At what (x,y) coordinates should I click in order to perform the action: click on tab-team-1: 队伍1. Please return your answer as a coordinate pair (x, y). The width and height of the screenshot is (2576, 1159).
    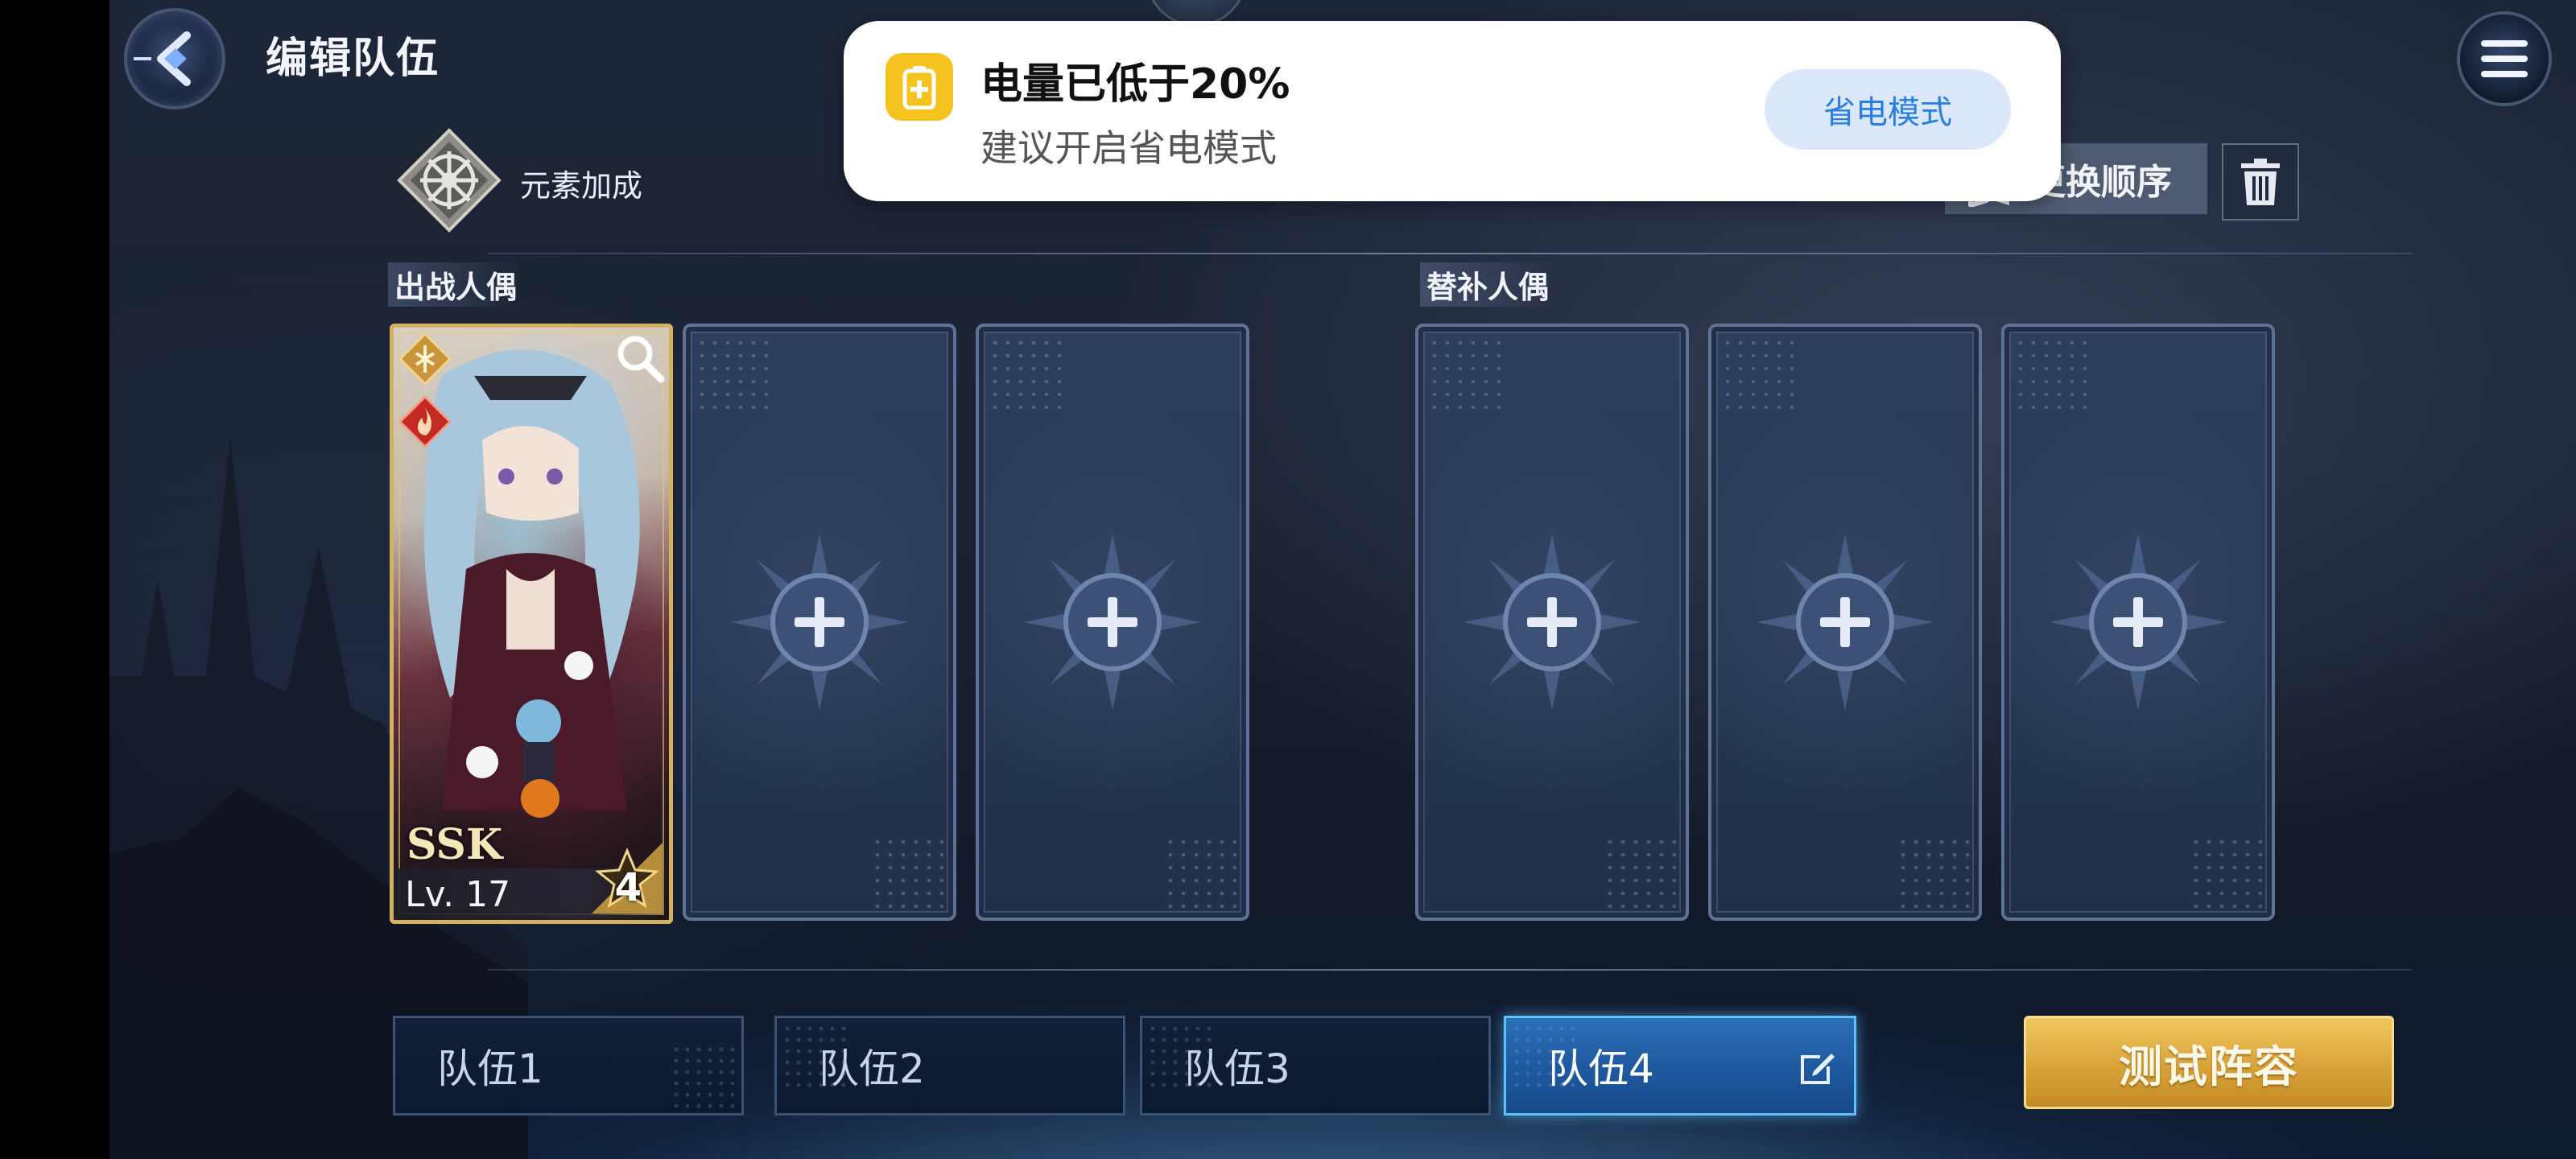
    Looking at the image, I should click on (568, 1066).